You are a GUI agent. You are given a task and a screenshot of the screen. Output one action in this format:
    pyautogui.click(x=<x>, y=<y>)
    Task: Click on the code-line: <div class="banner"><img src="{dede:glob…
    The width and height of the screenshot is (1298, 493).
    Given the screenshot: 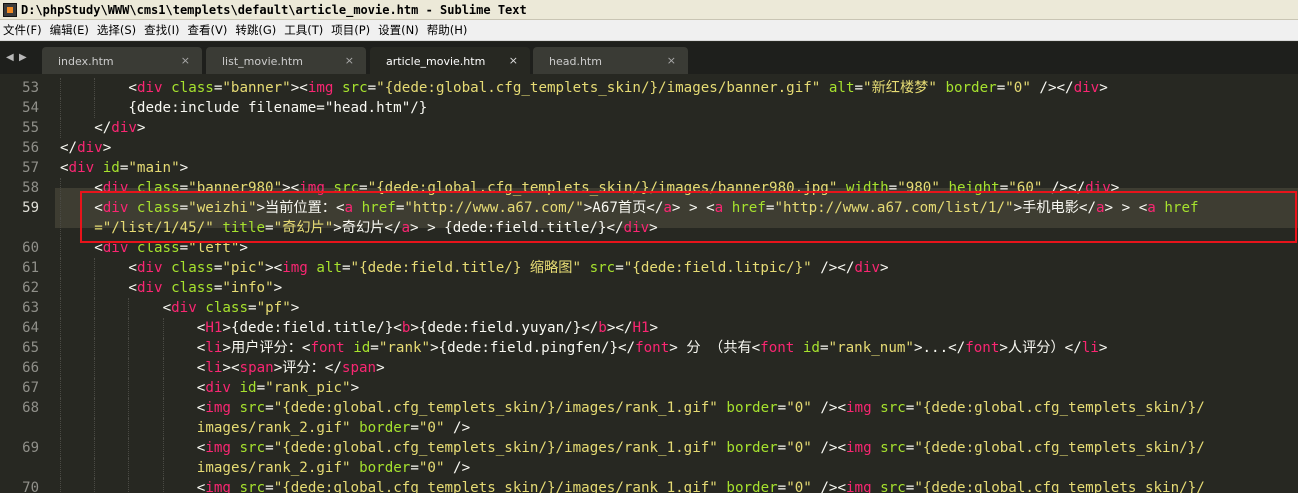 What is the action you would take?
    pyautogui.click(x=617, y=88)
    